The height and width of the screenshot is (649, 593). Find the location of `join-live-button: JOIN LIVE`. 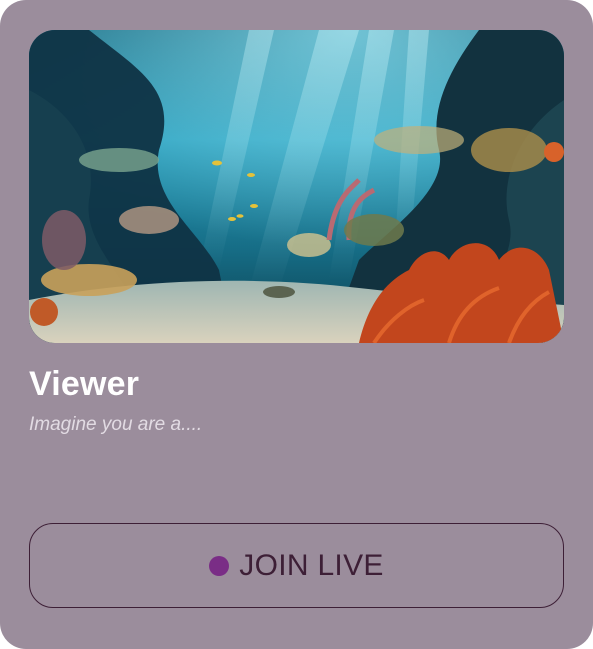

join-live-button: JOIN LIVE is located at coordinates (296, 565).